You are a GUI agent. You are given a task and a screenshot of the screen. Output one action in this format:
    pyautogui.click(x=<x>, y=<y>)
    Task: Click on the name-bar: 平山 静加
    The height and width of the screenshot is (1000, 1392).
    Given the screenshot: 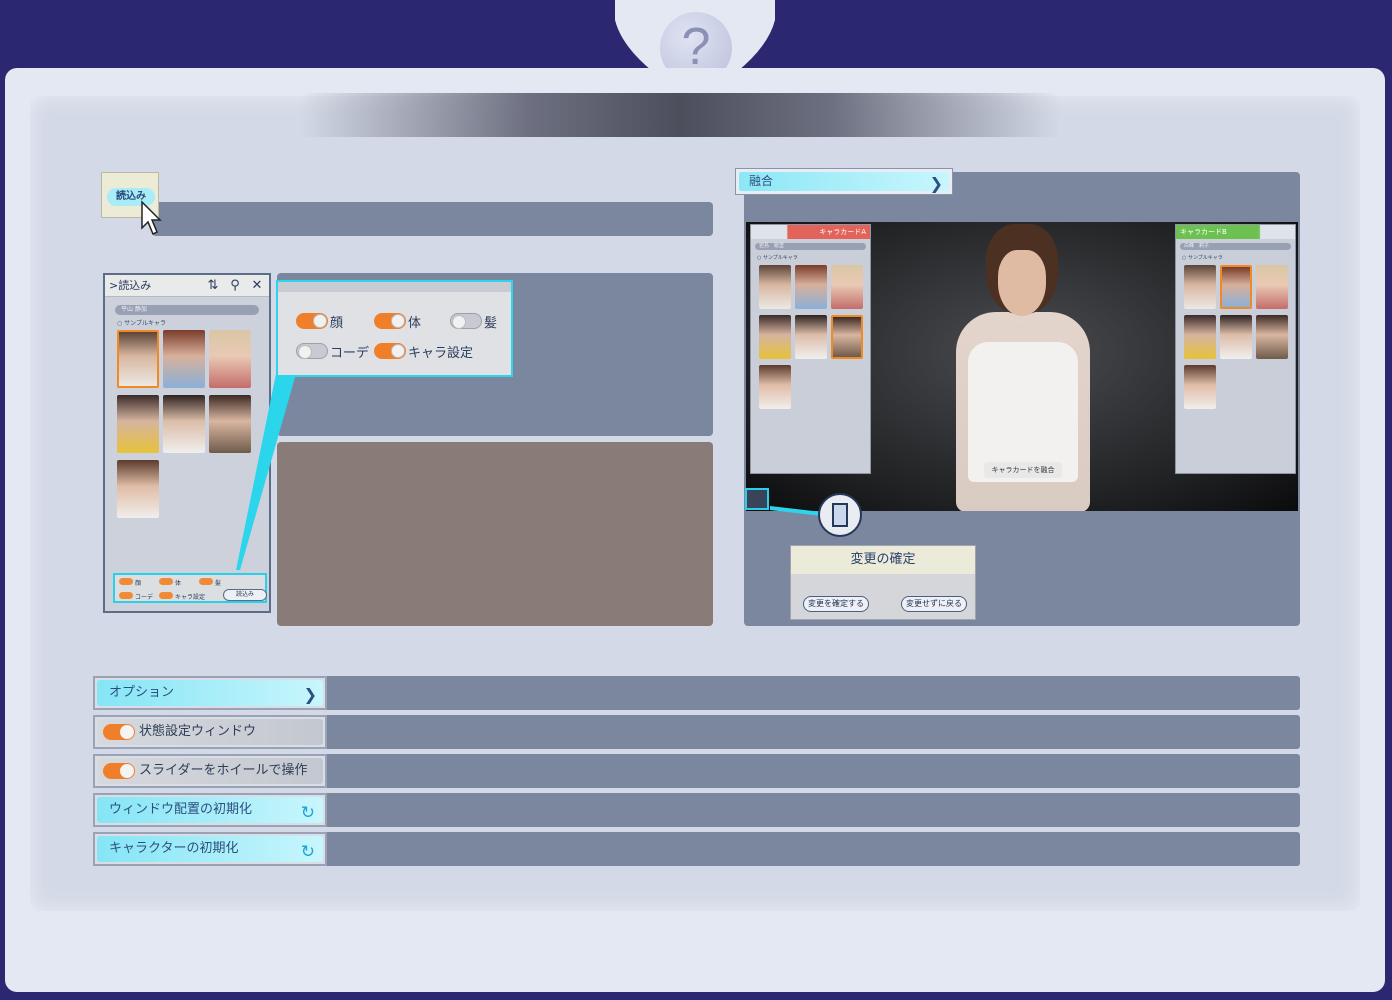 What is the action you would take?
    pyautogui.click(x=187, y=310)
    